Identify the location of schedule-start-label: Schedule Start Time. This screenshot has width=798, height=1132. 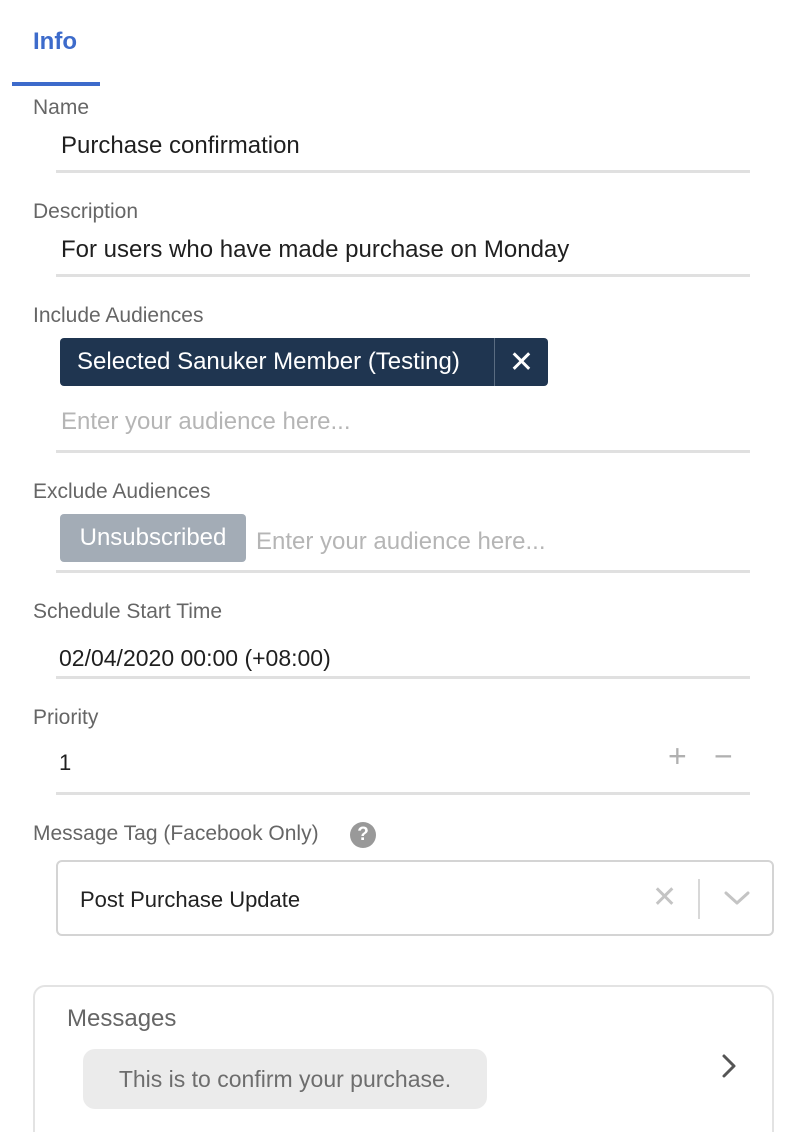
(128, 611).